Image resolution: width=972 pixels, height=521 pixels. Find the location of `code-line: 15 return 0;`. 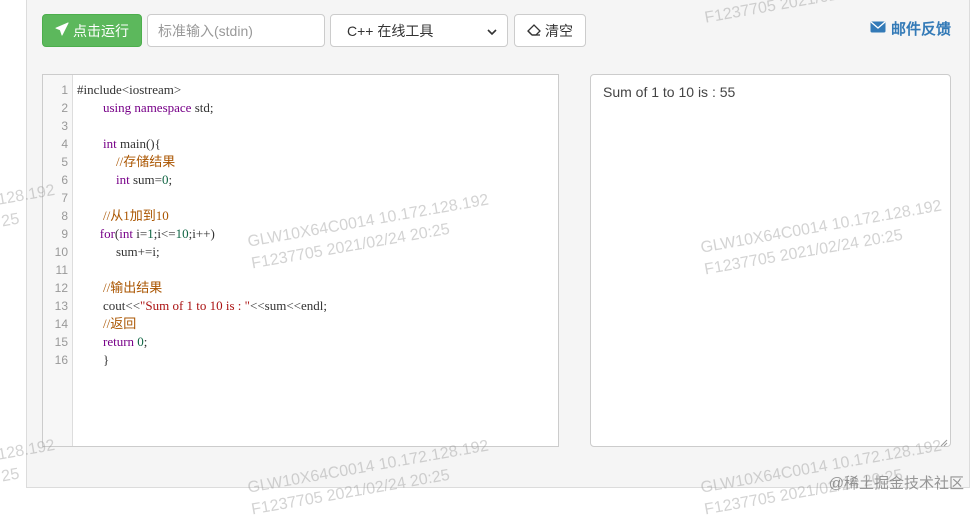

code-line: 15 return 0; is located at coordinates (300, 342).